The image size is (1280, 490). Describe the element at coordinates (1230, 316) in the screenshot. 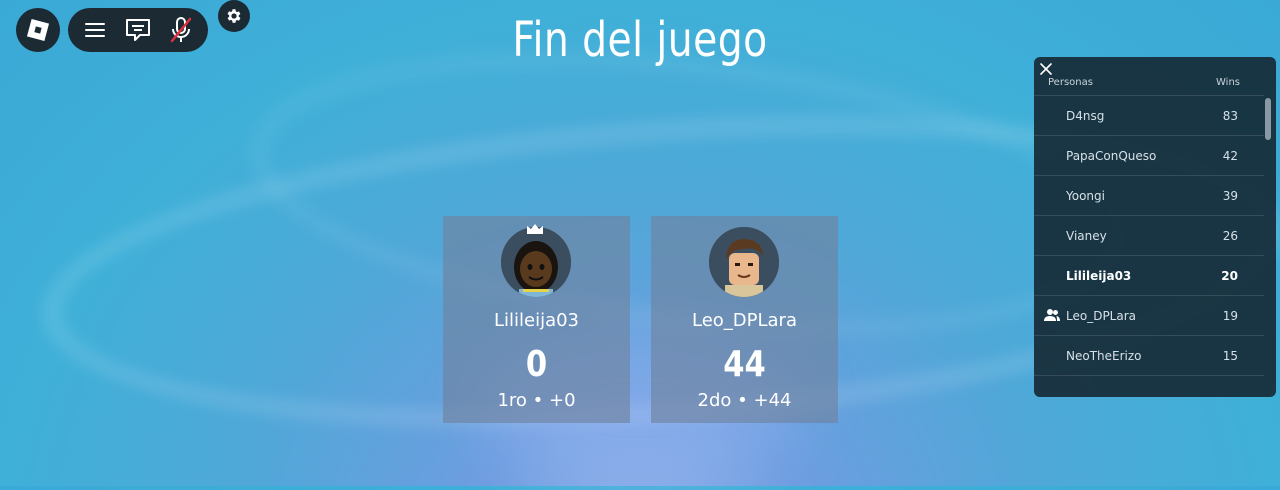

I see `leaderboard-wins: 19` at that location.